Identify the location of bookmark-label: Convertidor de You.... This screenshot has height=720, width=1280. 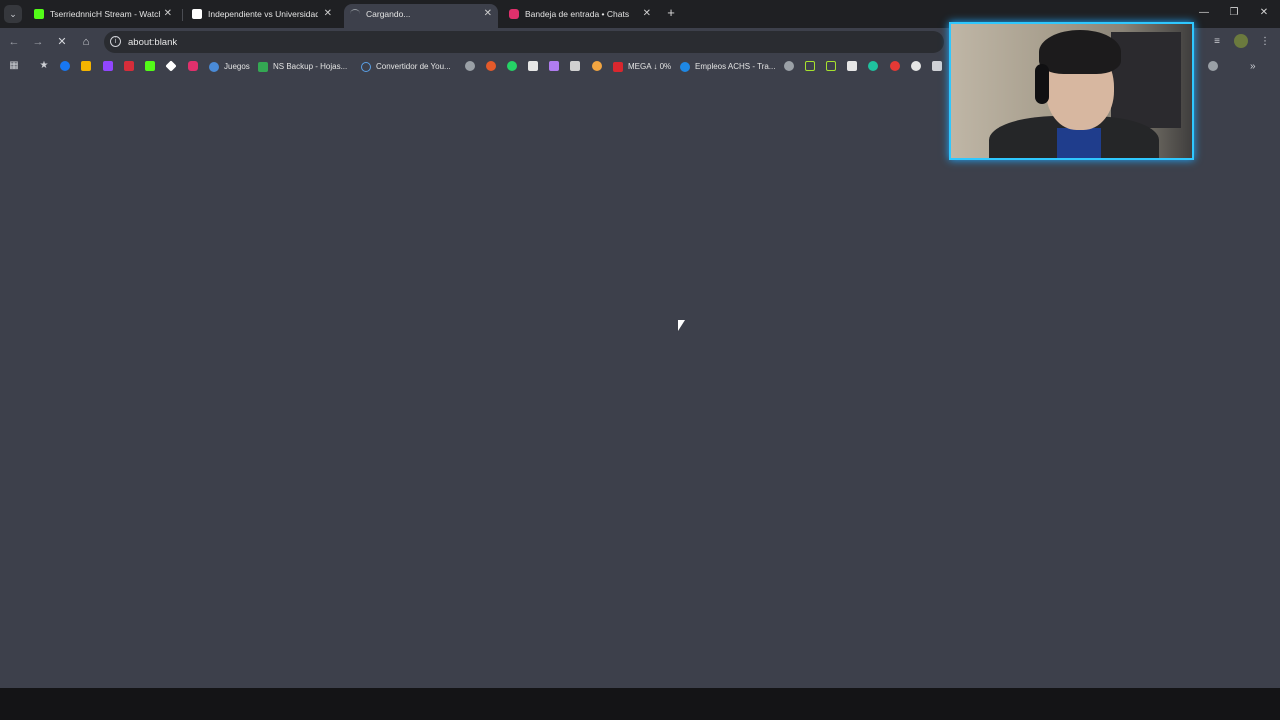
(413, 66).